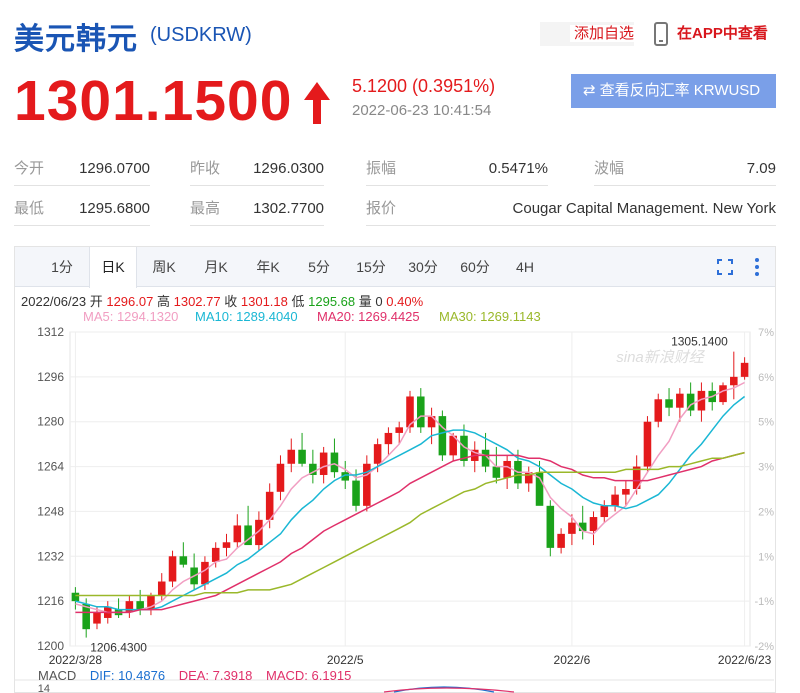 Image resolution: width=800 pixels, height=693 pixels. Describe the element at coordinates (518, 168) in the screenshot. I see `quote-value: 0.5471%` at that location.